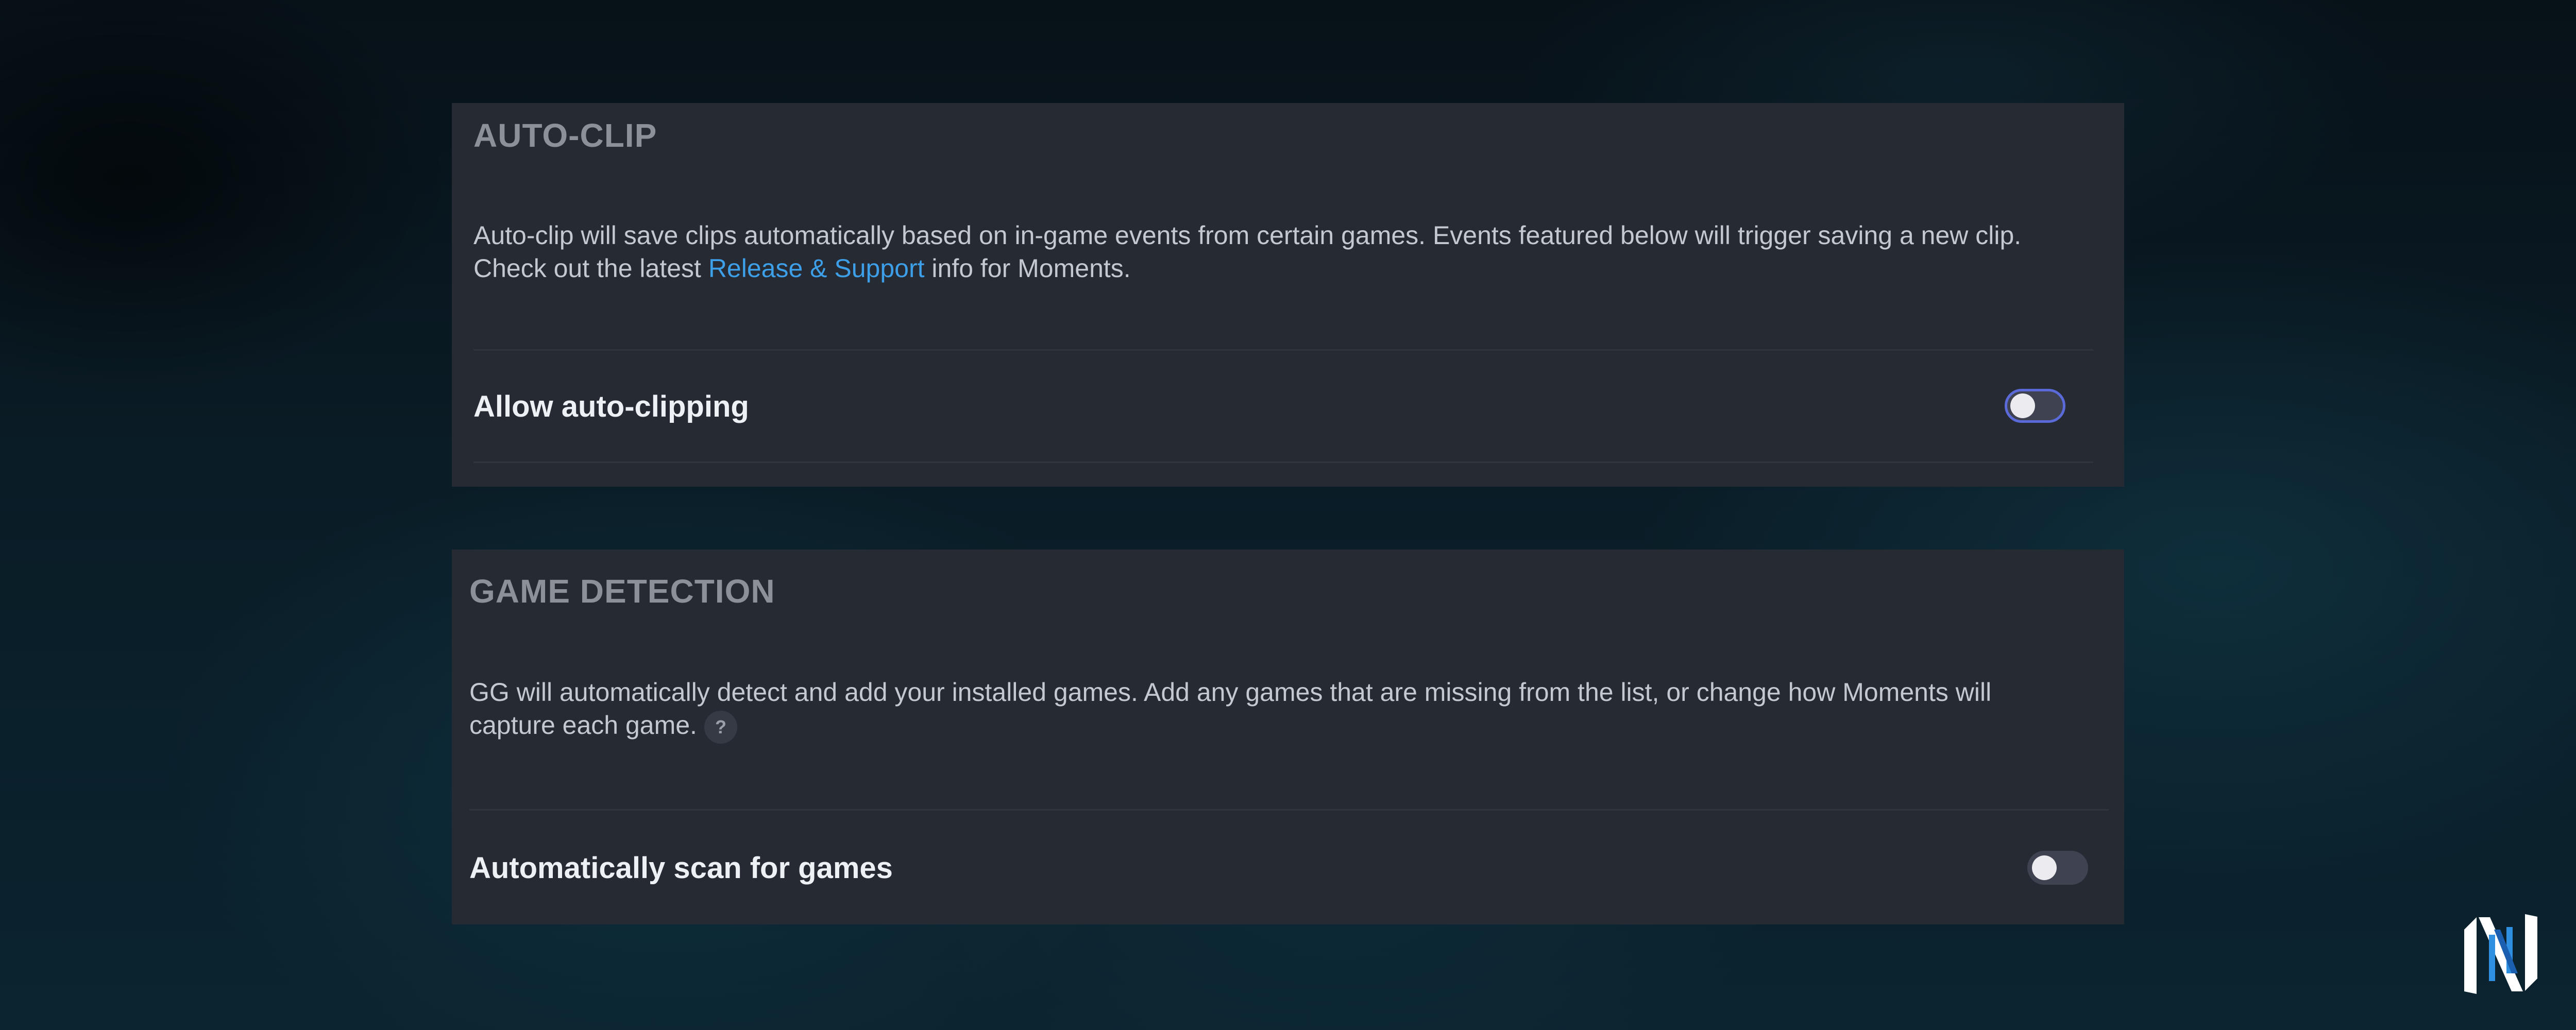 The height and width of the screenshot is (1030, 2576). What do you see at coordinates (611, 406) in the screenshot?
I see `allow-auto-clipping-label: Allow auto-clipping` at bounding box center [611, 406].